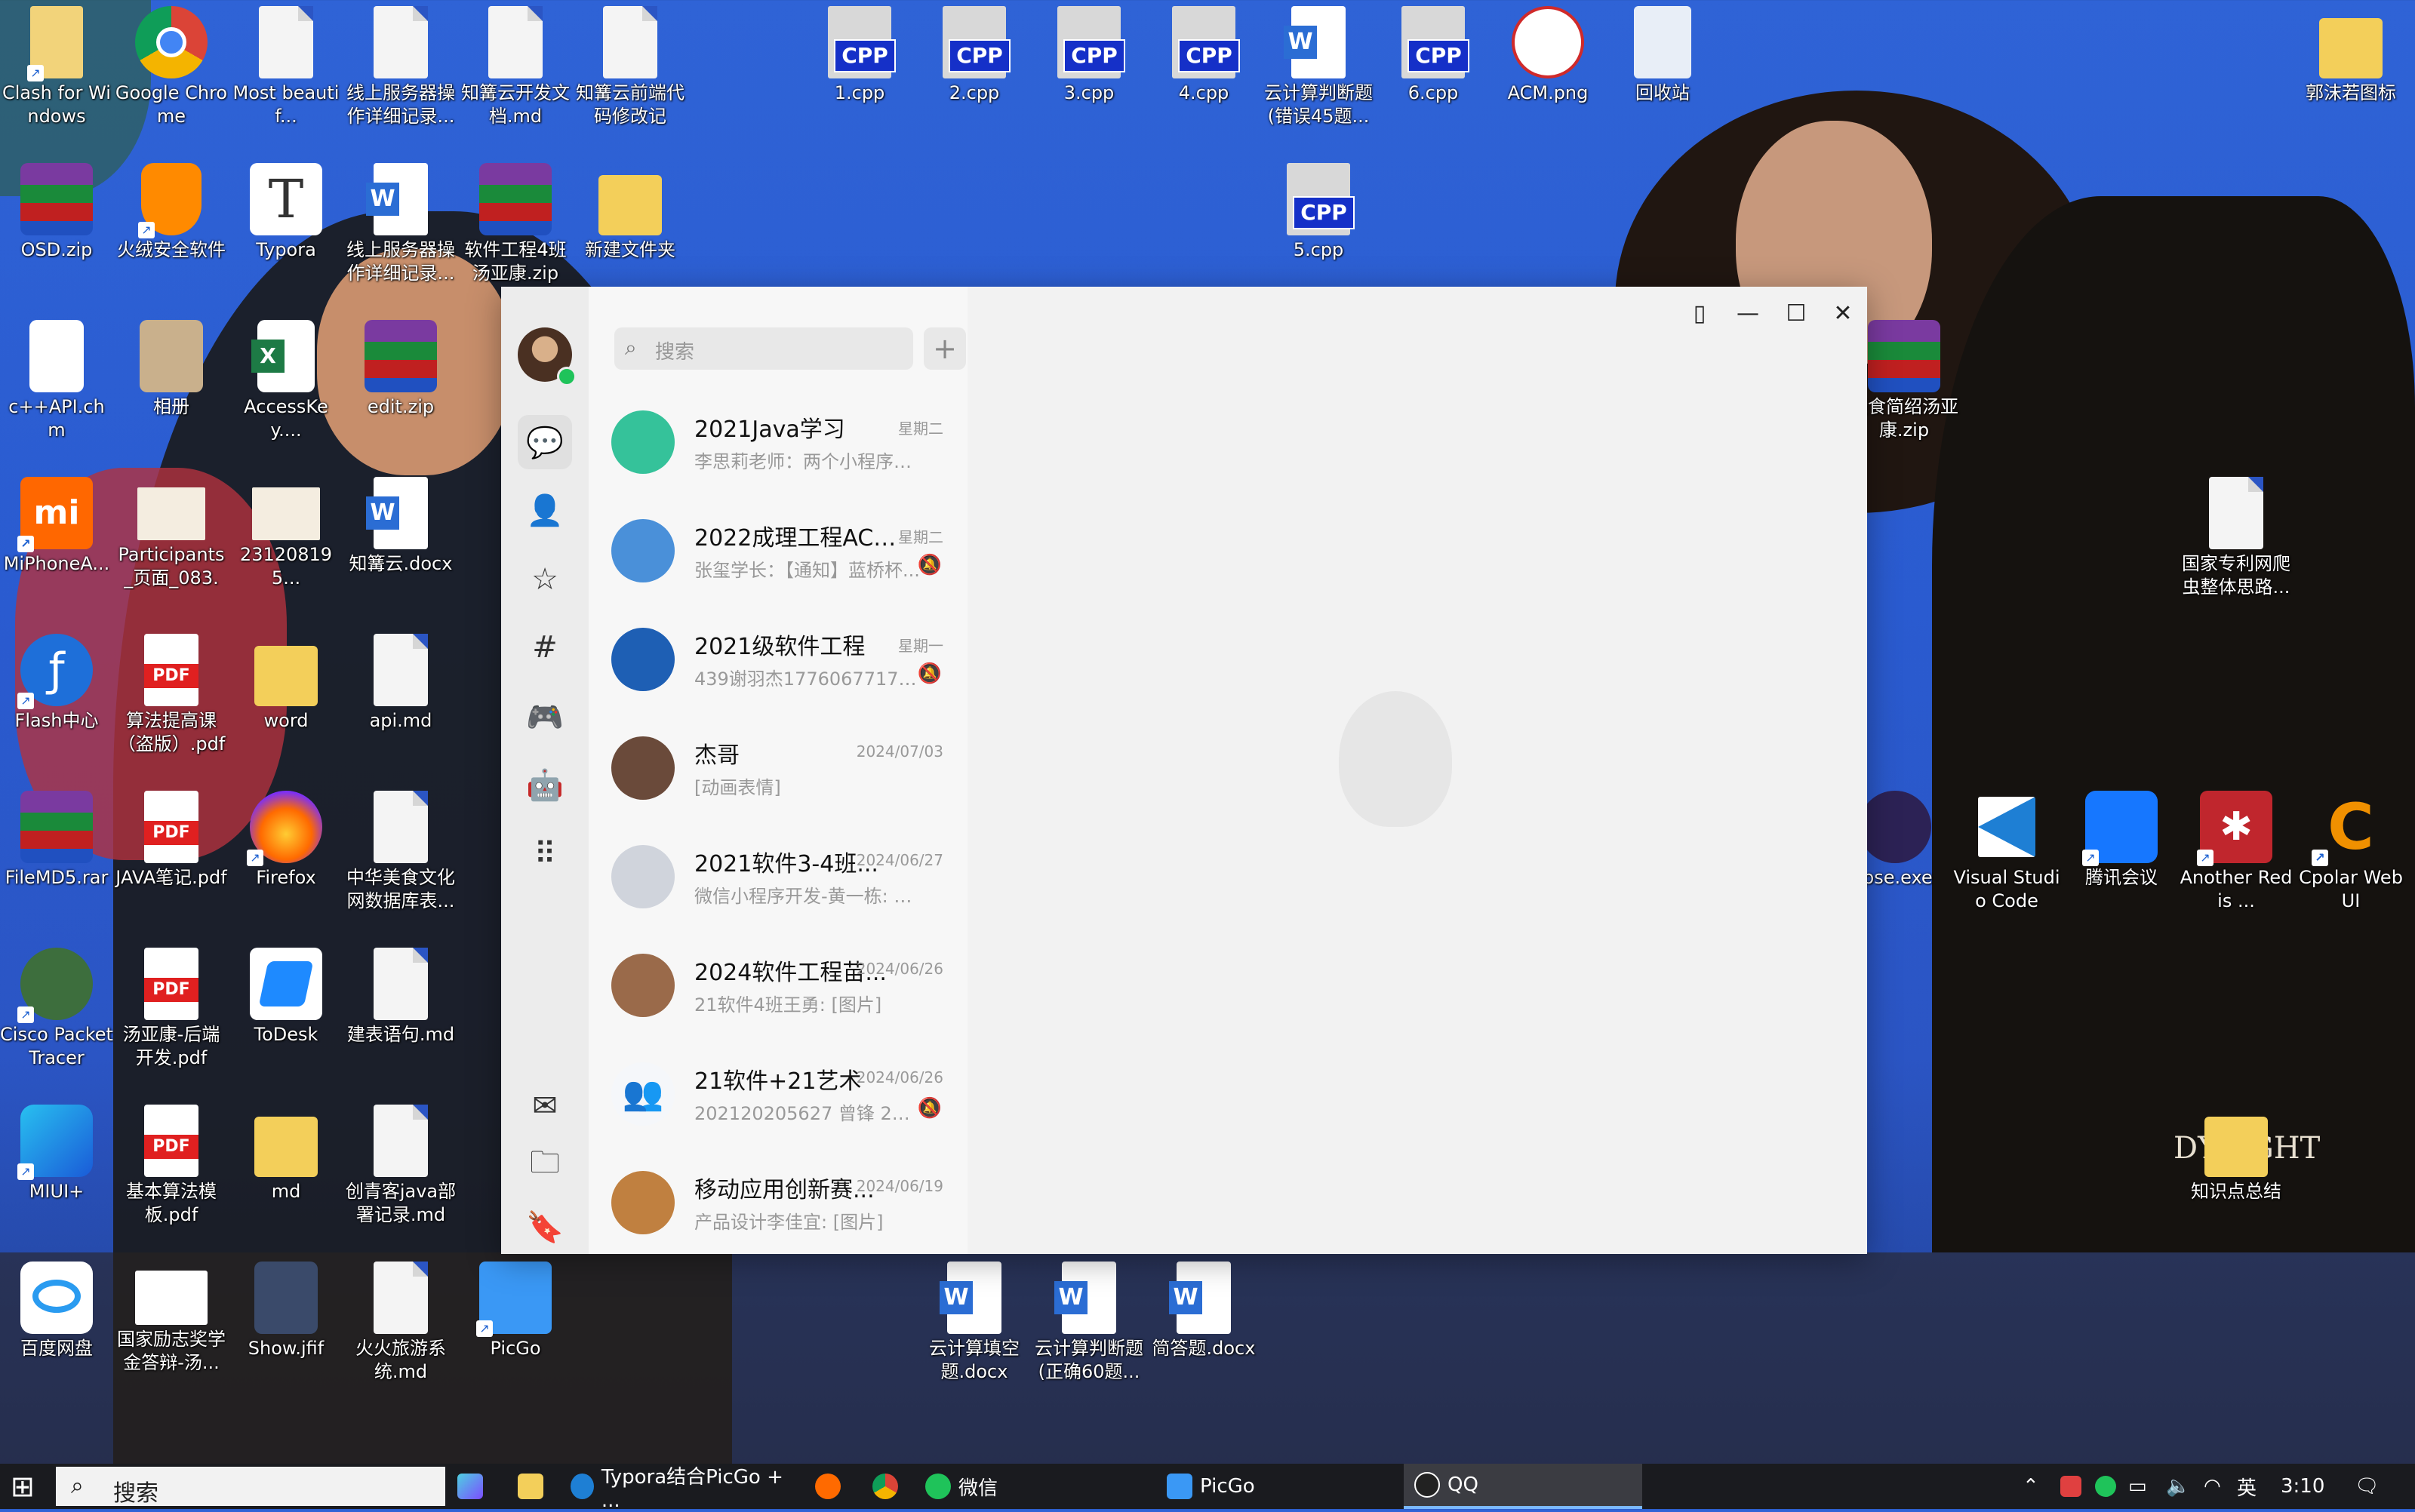 The image size is (2415, 1512). What do you see at coordinates (945, 348) in the screenshot?
I see `add-button: +` at bounding box center [945, 348].